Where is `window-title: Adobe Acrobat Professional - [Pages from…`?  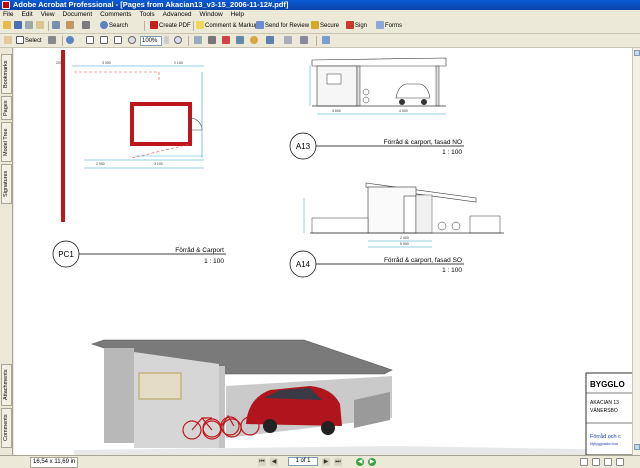 window-title: Adobe Acrobat Professional - [Pages from… is located at coordinates (151, 4).